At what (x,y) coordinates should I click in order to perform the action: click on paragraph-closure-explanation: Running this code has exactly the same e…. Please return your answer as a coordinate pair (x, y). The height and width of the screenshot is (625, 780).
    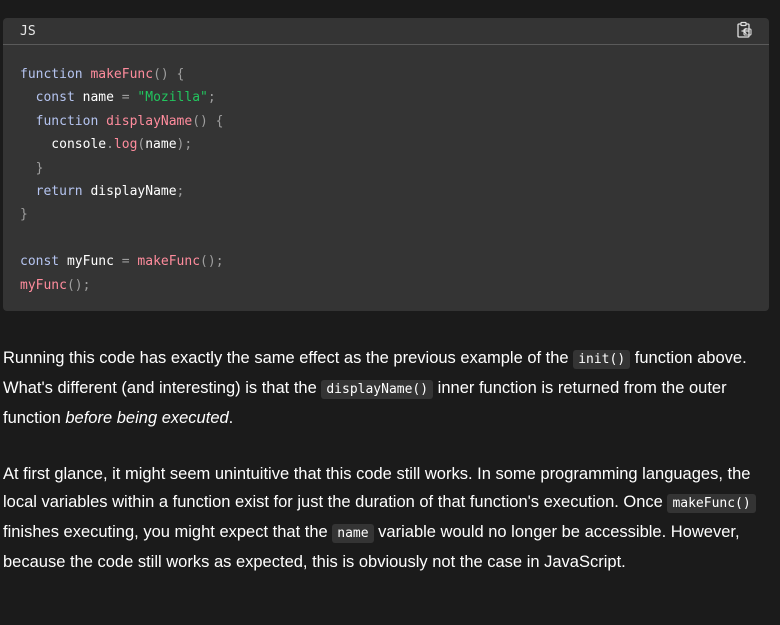
    Looking at the image, I should click on (375, 388).